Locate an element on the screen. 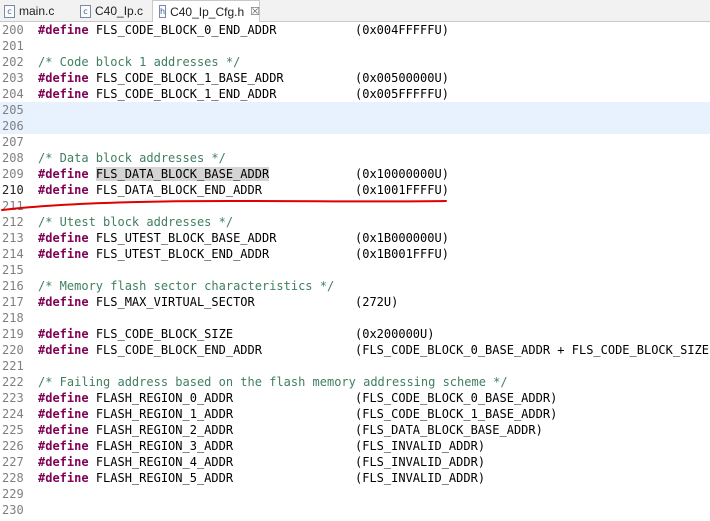  line-number: 200 is located at coordinates (13, 30).